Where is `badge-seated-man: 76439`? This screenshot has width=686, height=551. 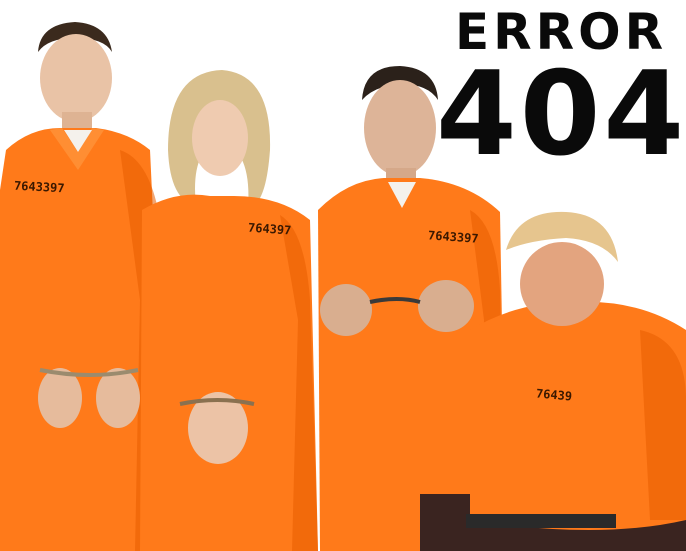 badge-seated-man: 76439 is located at coordinates (554, 395).